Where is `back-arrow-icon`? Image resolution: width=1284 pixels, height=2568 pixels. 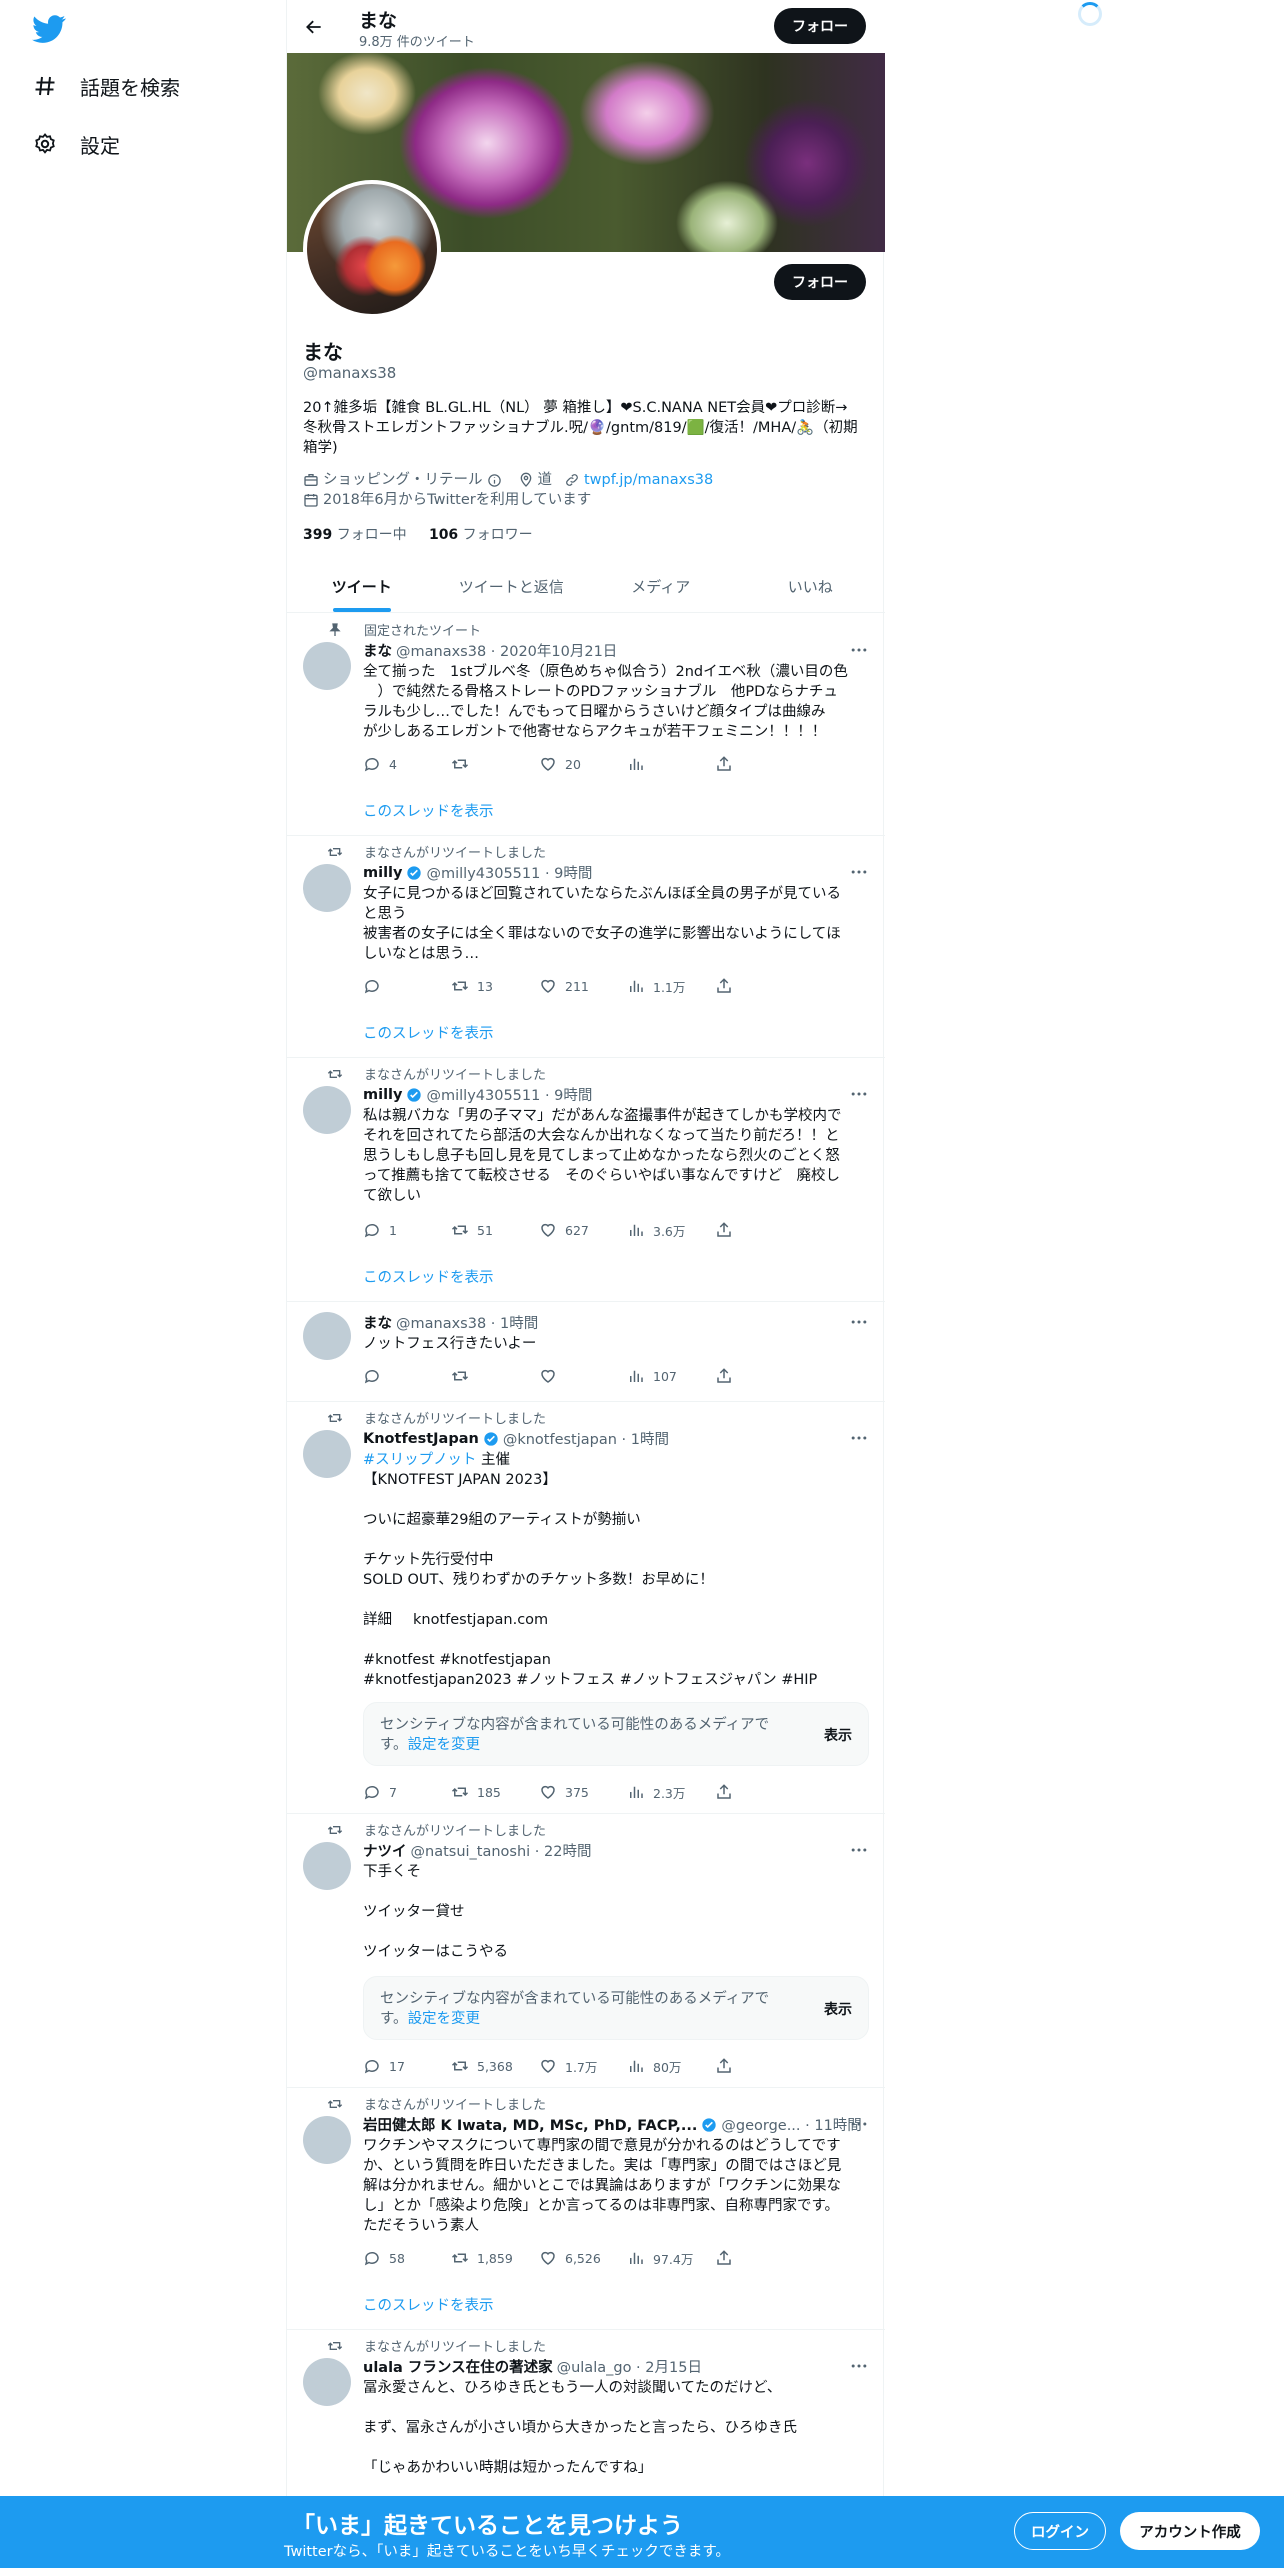
back-arrow-icon is located at coordinates (314, 27).